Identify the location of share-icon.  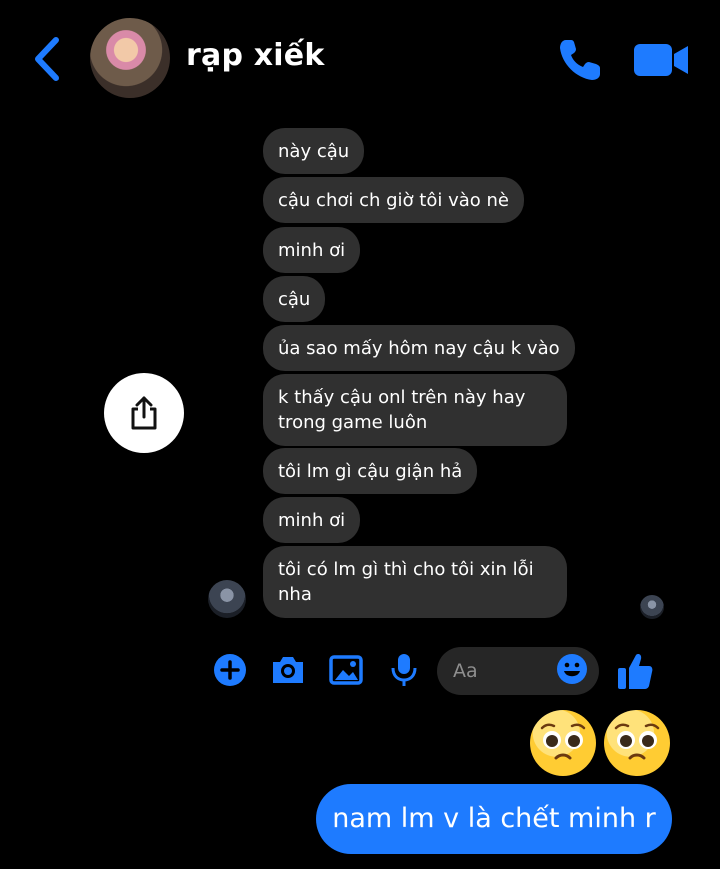
(144, 413).